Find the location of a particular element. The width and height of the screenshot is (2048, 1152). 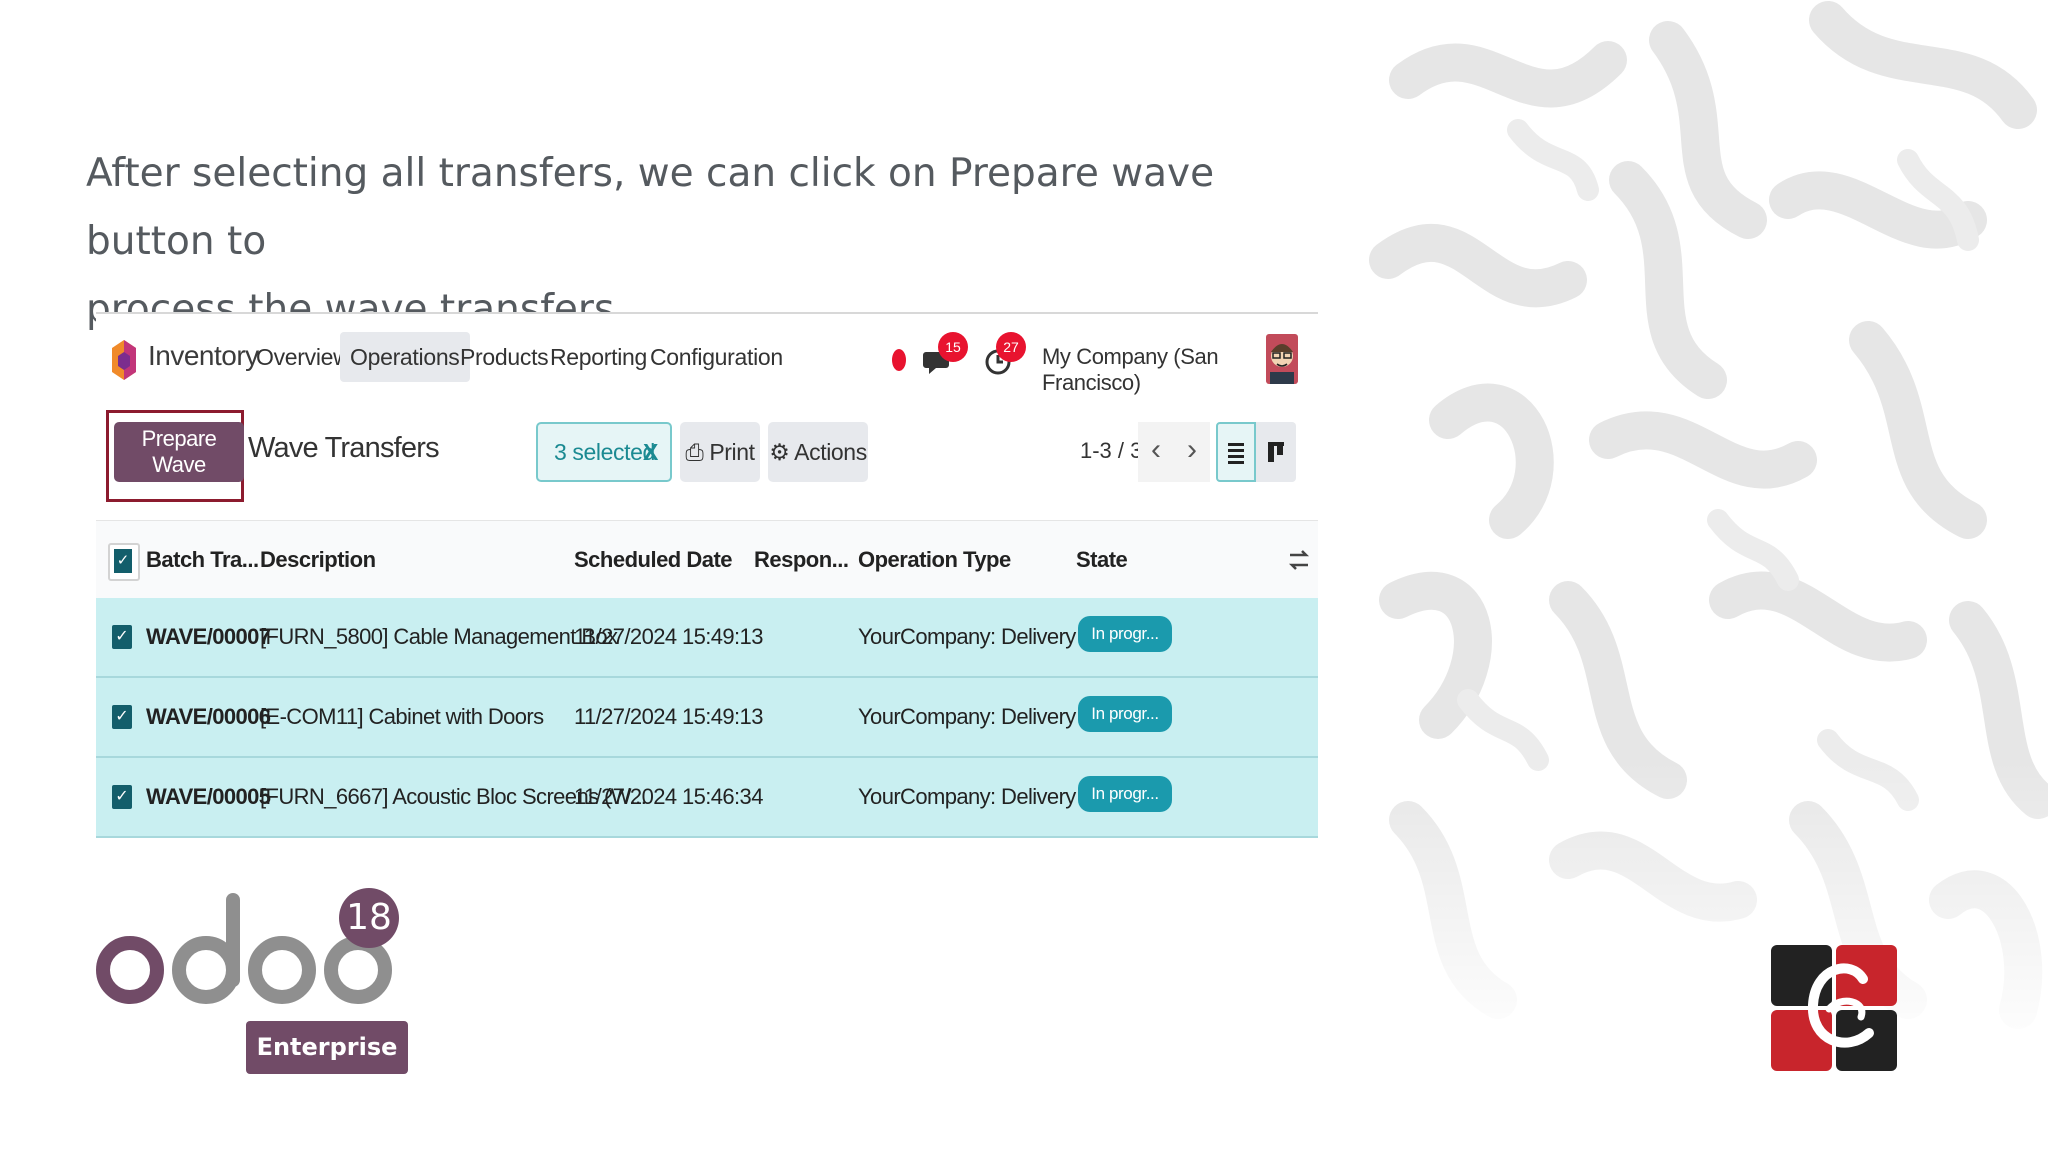

date-cell: 11/27/2024 15:46:34 is located at coordinates (668, 796).